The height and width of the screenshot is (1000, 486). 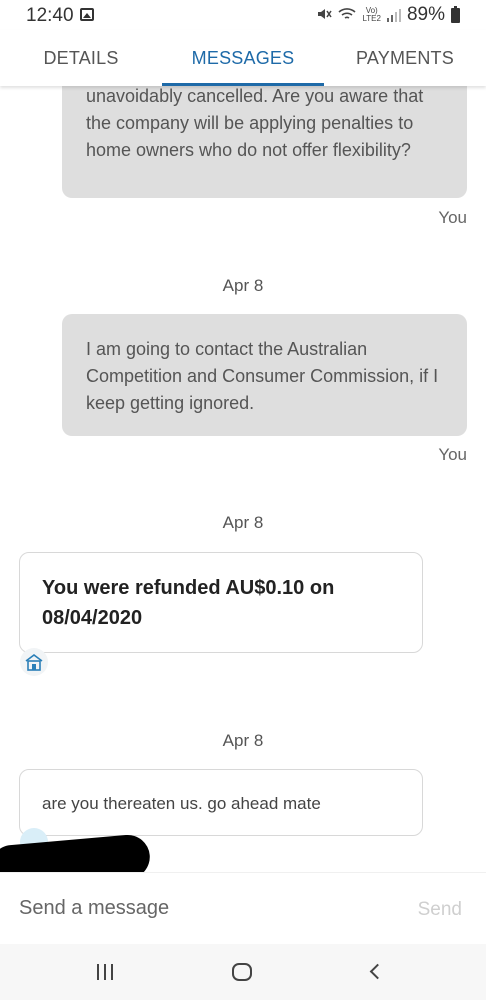 I want to click on house-icon, so click(x=34, y=662).